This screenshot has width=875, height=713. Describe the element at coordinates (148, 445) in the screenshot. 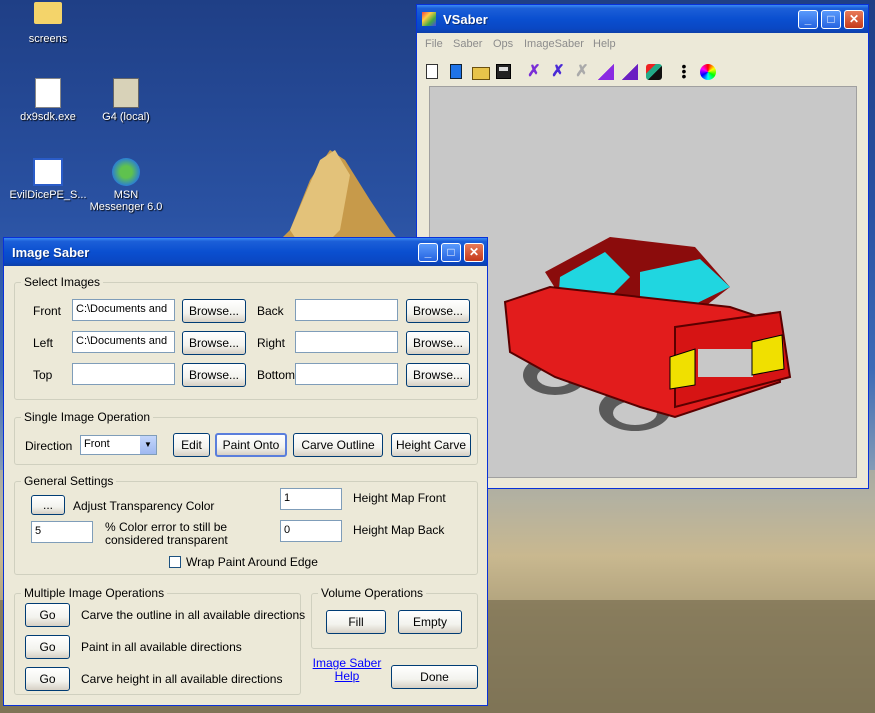

I see `chevron-down-icon: ▼` at that location.